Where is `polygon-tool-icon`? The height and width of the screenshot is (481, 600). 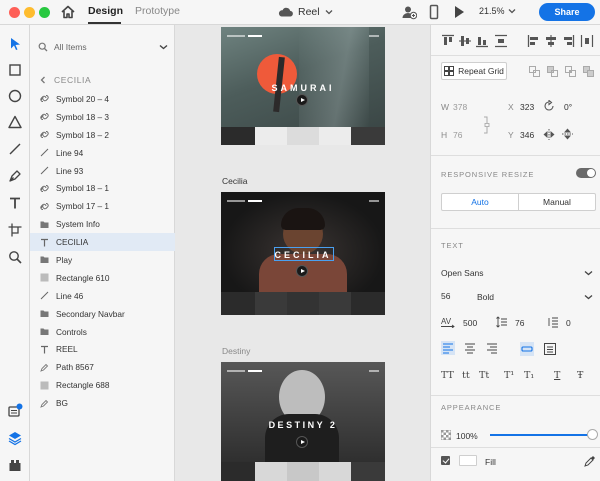 polygon-tool-icon is located at coordinates (15, 122).